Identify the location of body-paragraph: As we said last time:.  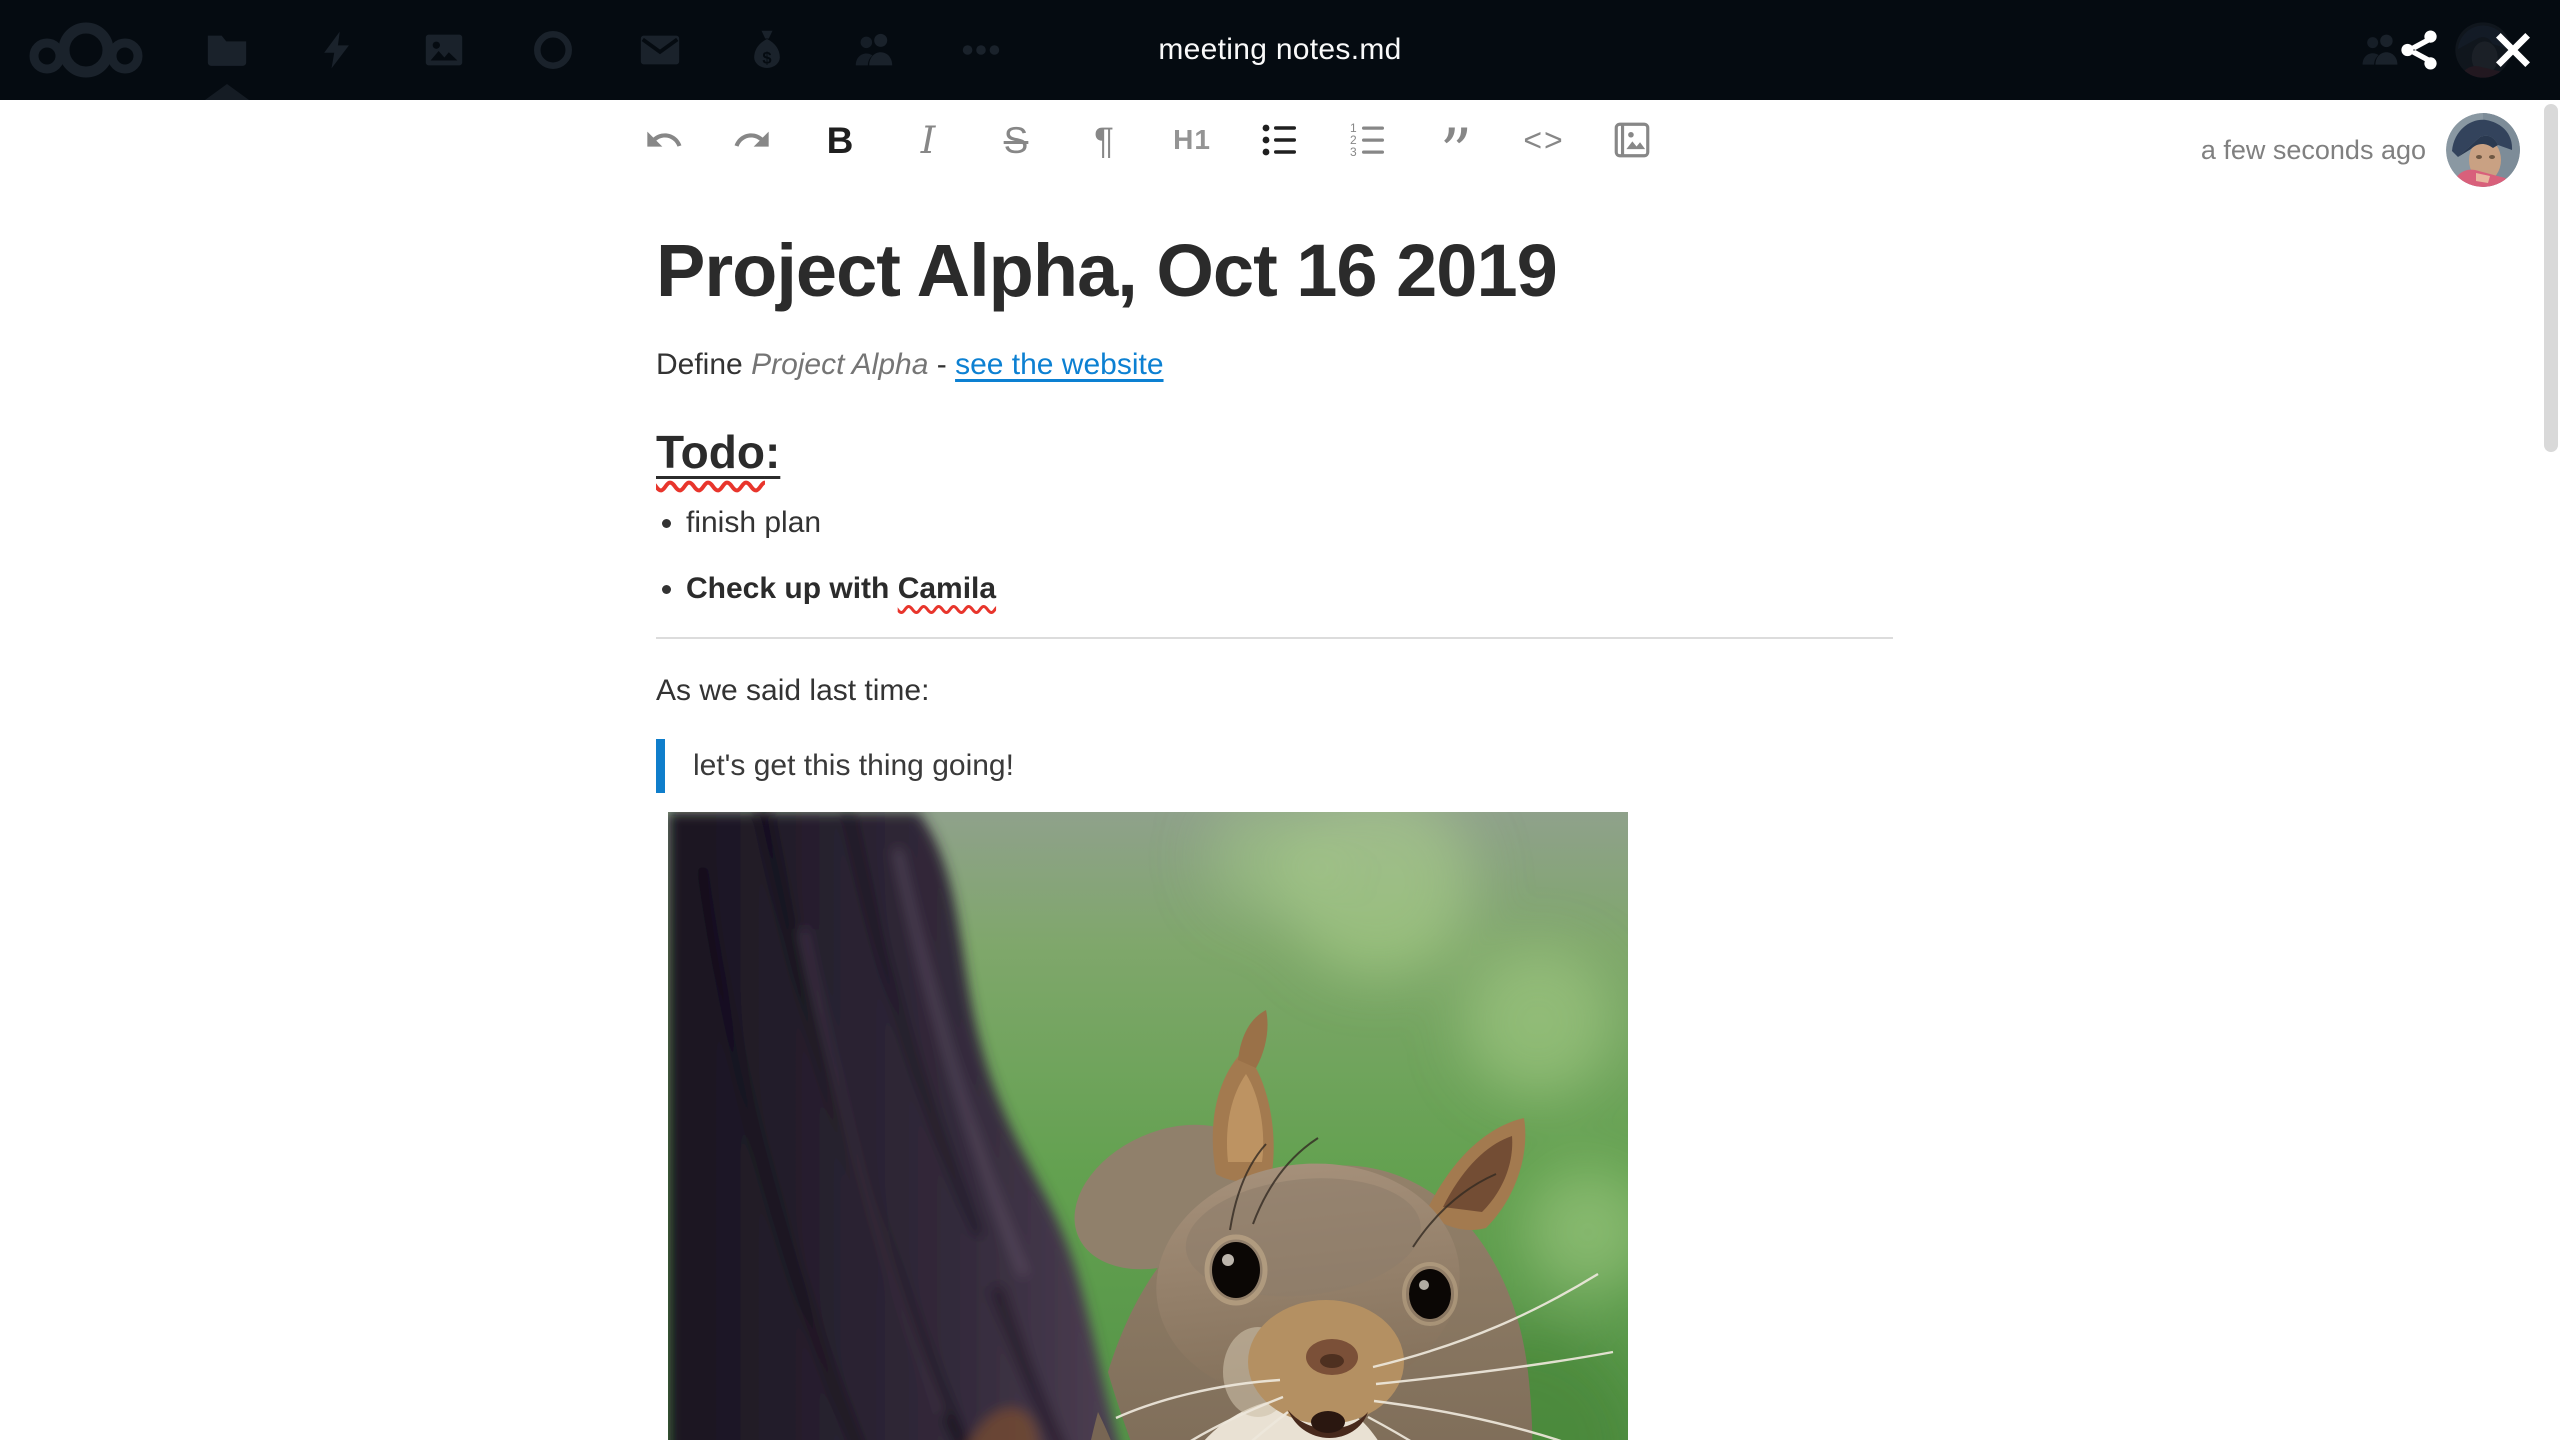
(793, 690).